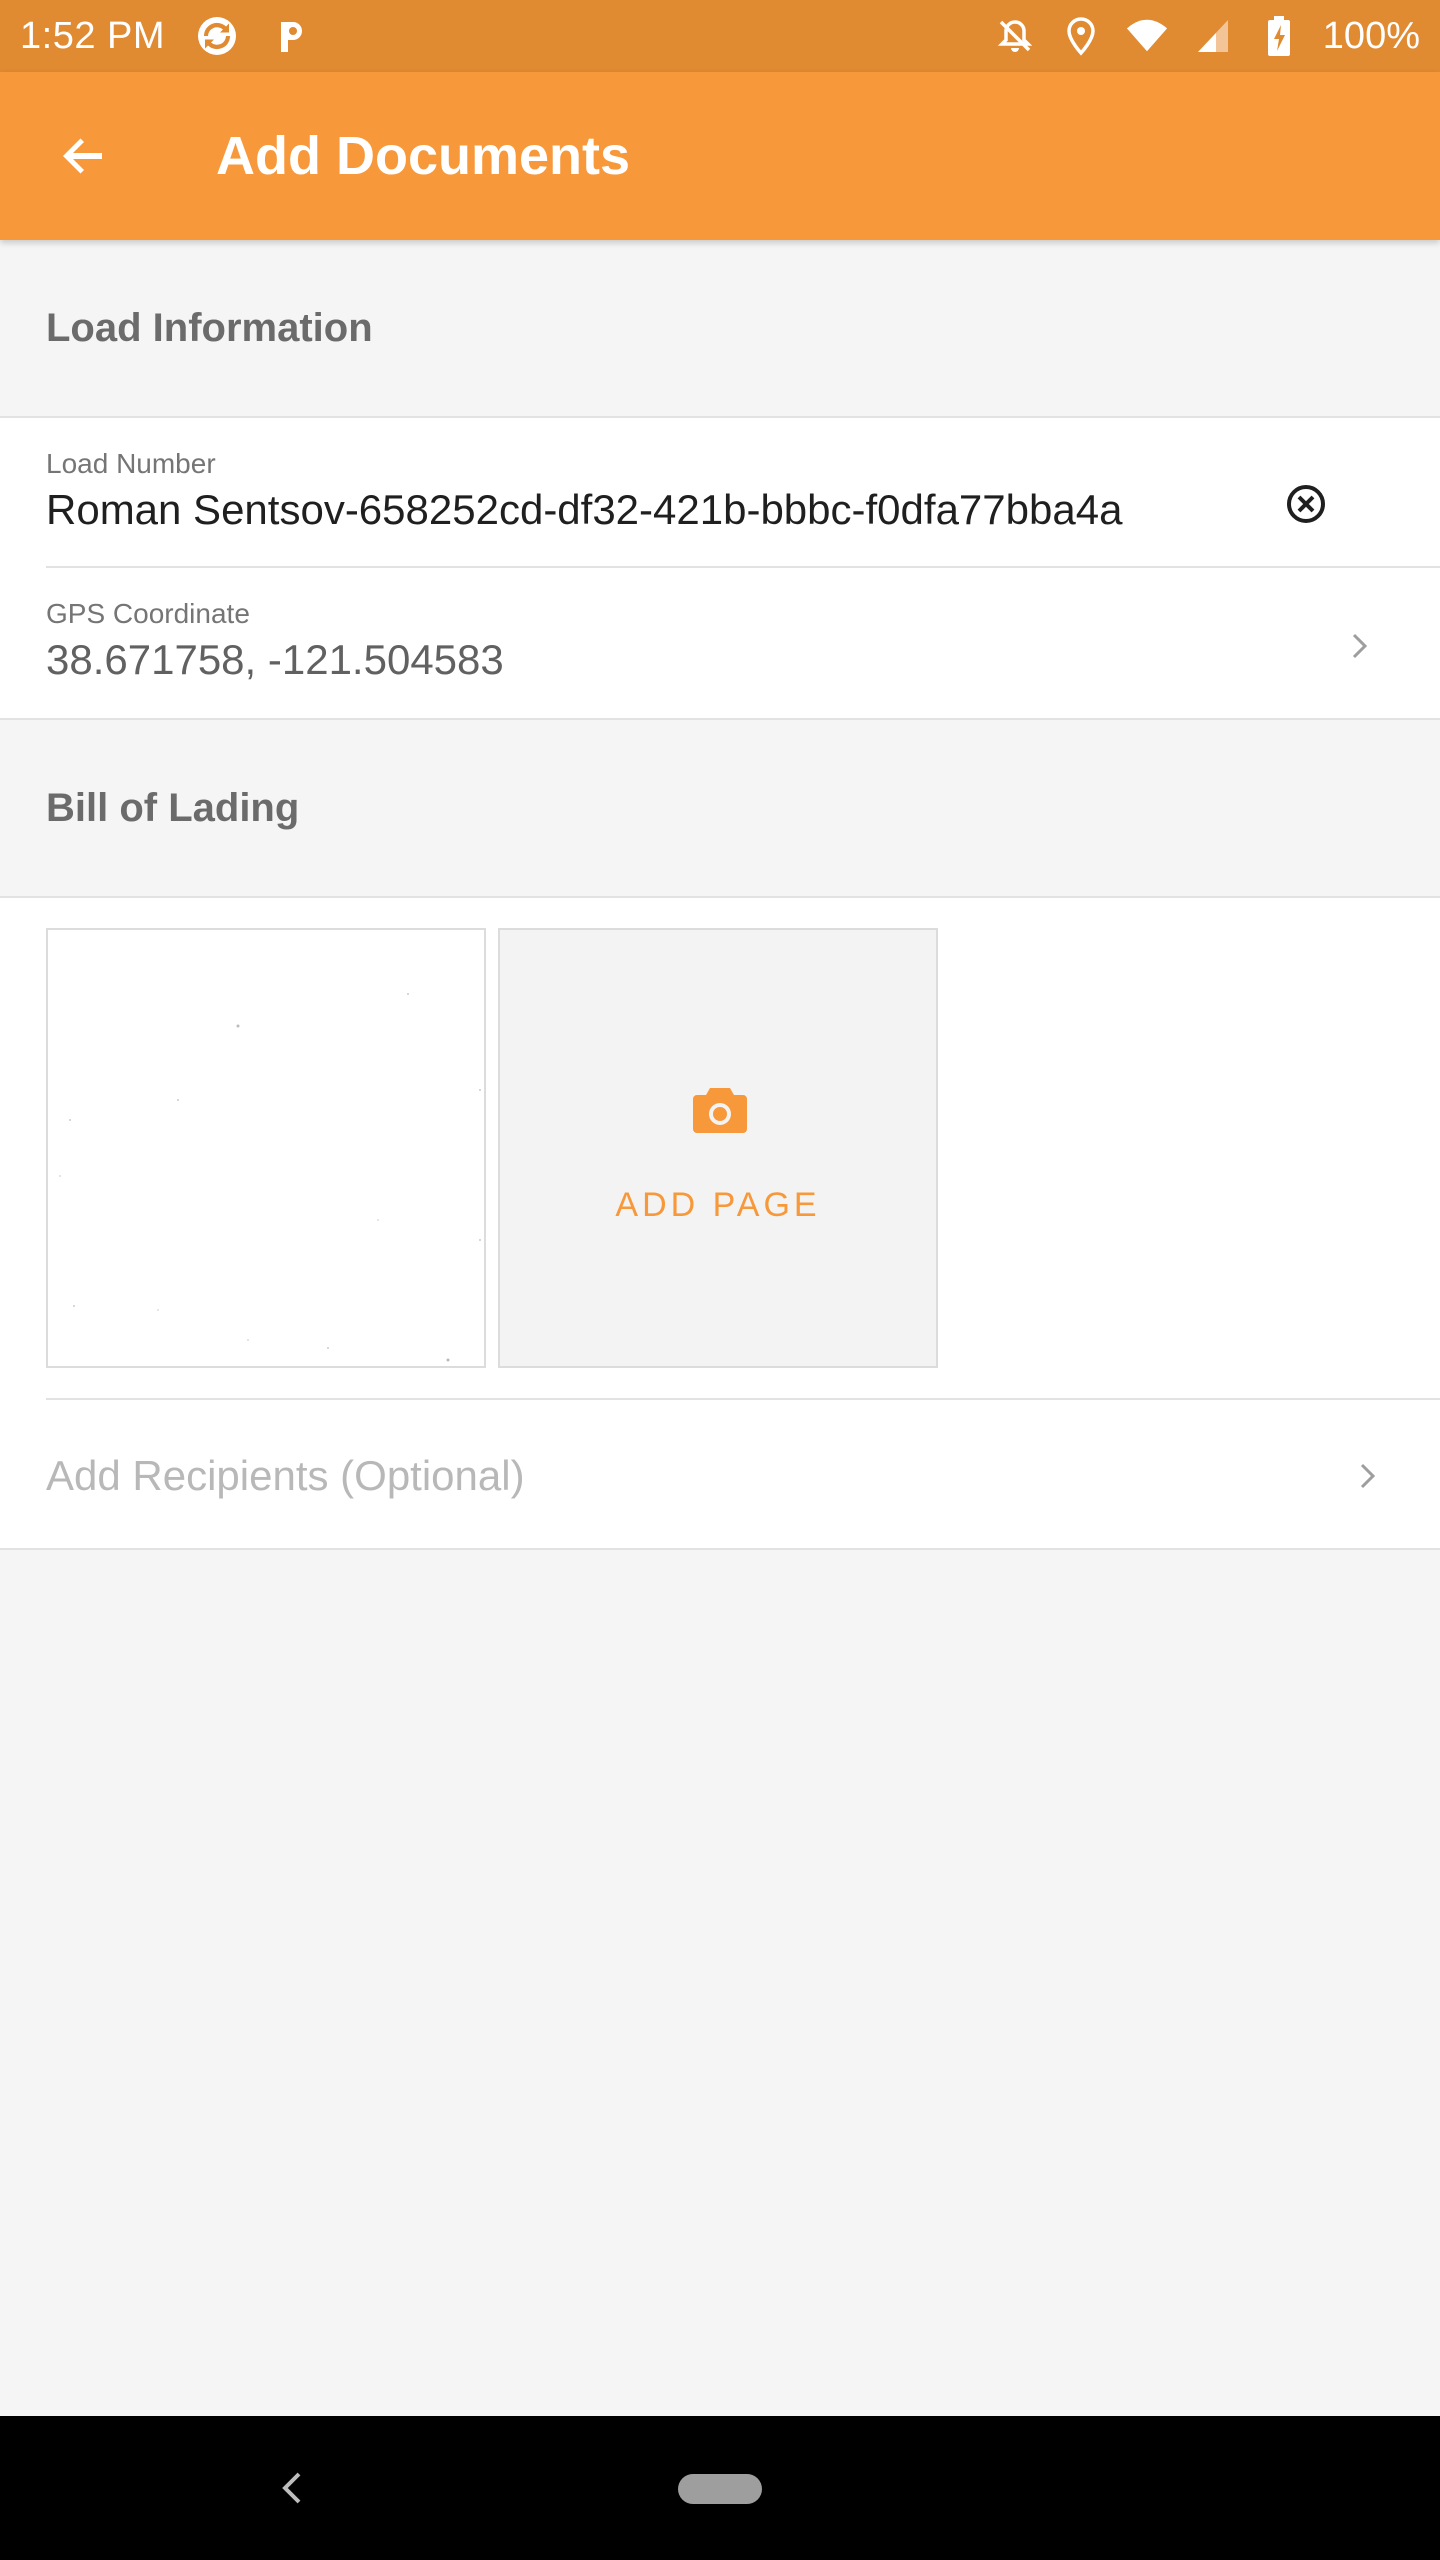 This screenshot has height=2560, width=1440. I want to click on load-number-label: Load Number, so click(131, 463).